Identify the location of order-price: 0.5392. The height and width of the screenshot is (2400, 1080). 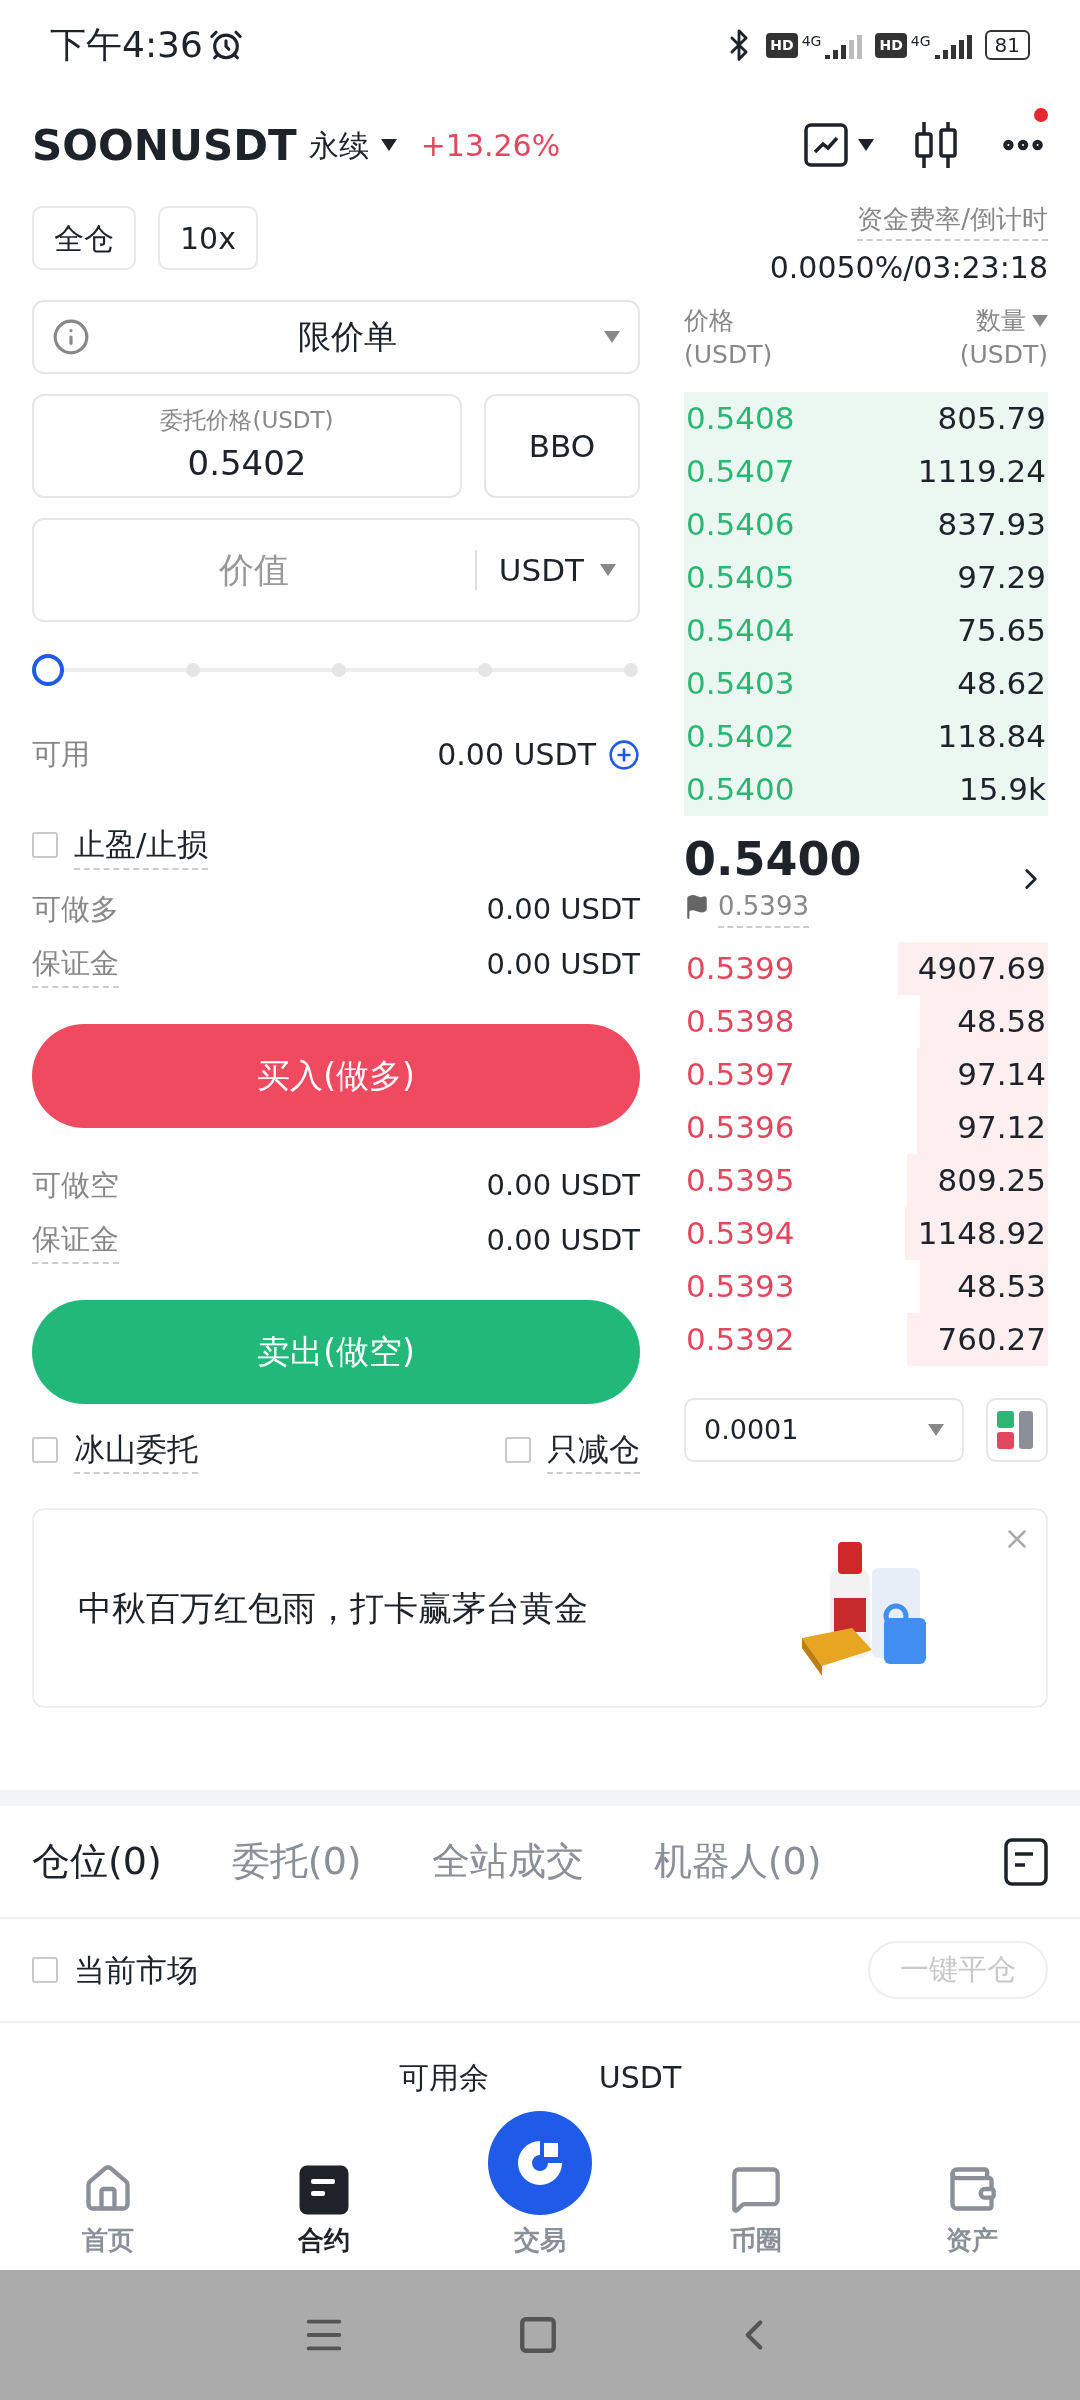
(739, 1339).